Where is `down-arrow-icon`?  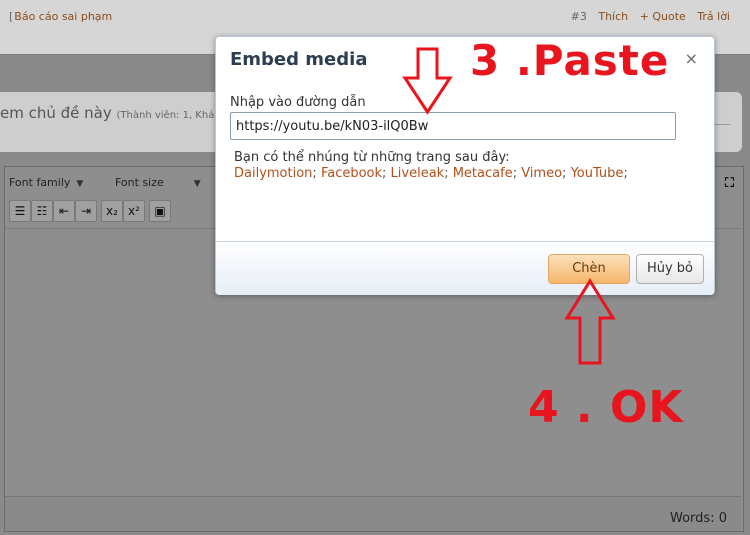
down-arrow-icon is located at coordinates (427, 81).